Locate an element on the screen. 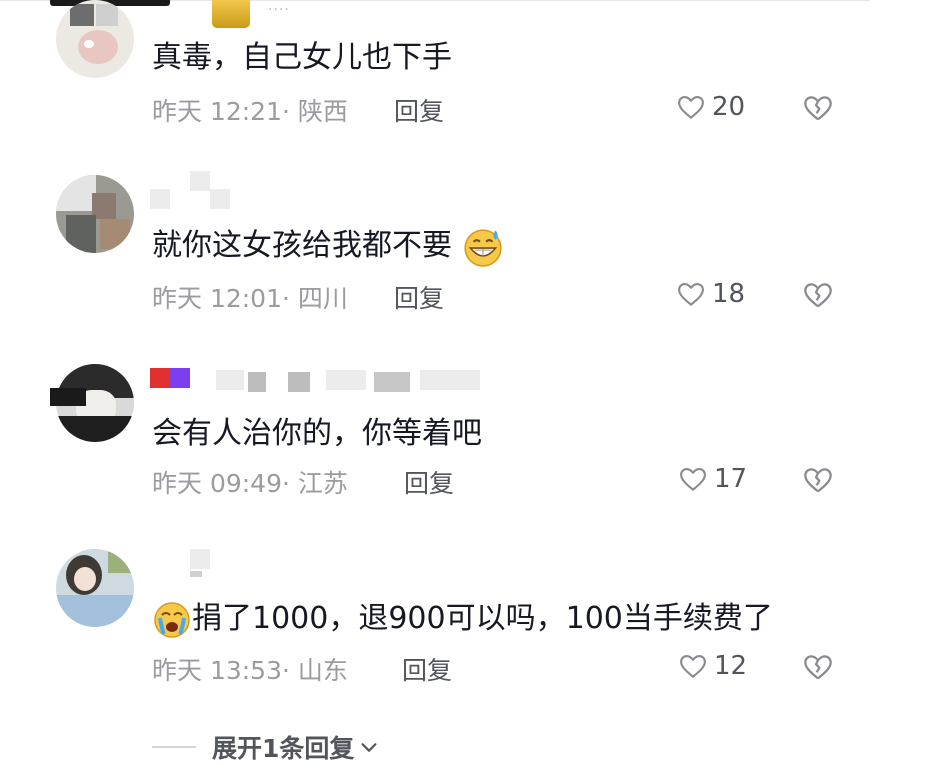 Image resolution: width=940 pixels, height=765 pixels. comment-time-location: 昨天 12:01· 四川 is located at coordinates (250, 298).